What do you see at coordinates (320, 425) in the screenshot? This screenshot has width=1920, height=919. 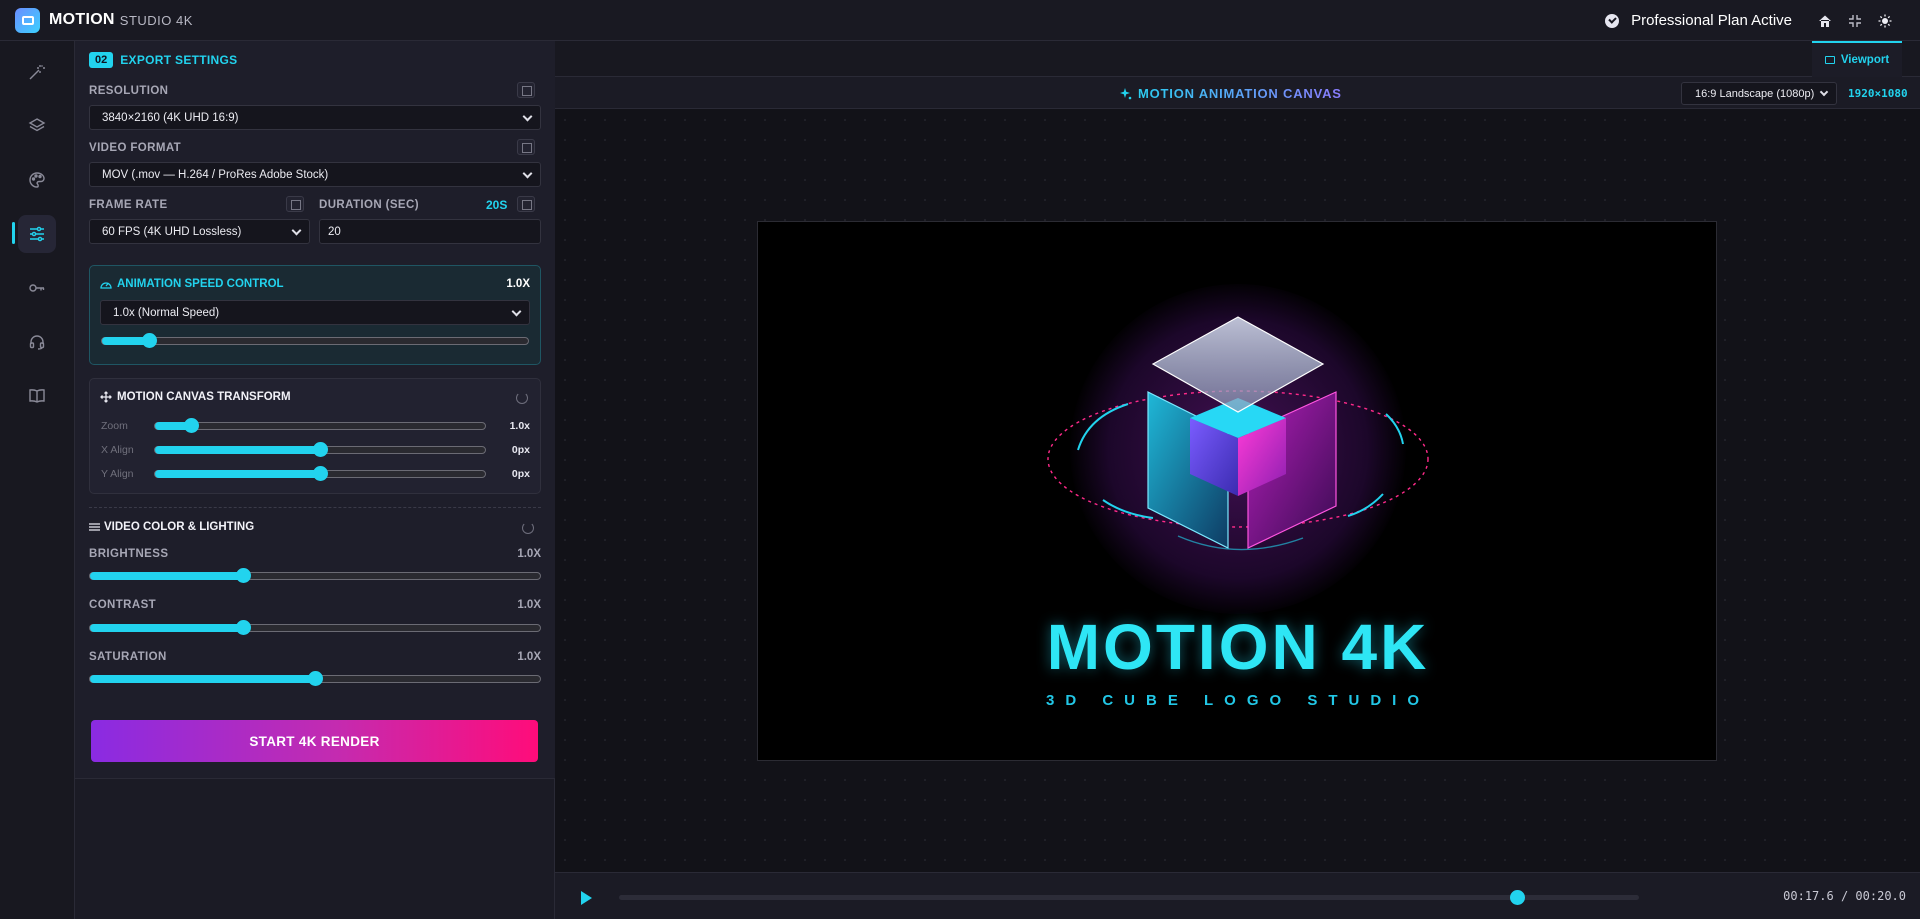 I see `zoom-slider` at bounding box center [320, 425].